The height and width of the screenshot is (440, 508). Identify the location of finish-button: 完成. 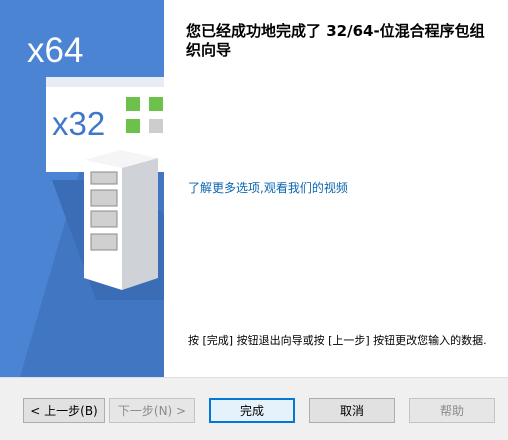
(252, 410).